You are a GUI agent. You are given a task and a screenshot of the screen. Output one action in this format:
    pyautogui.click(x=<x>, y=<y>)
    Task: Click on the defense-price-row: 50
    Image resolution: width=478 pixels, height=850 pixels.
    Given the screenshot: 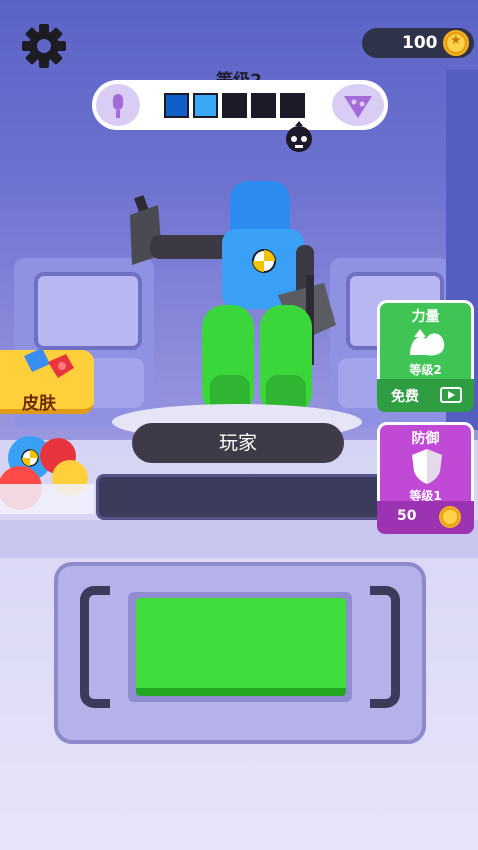 What is the action you would take?
    pyautogui.click(x=425, y=517)
    